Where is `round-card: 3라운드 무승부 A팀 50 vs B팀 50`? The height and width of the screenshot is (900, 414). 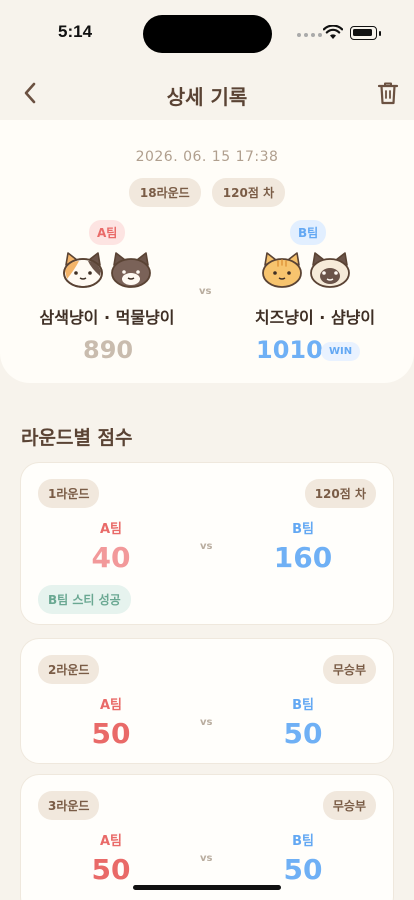 round-card: 3라운드 무승부 A팀 50 vs B팀 50 is located at coordinates (207, 837).